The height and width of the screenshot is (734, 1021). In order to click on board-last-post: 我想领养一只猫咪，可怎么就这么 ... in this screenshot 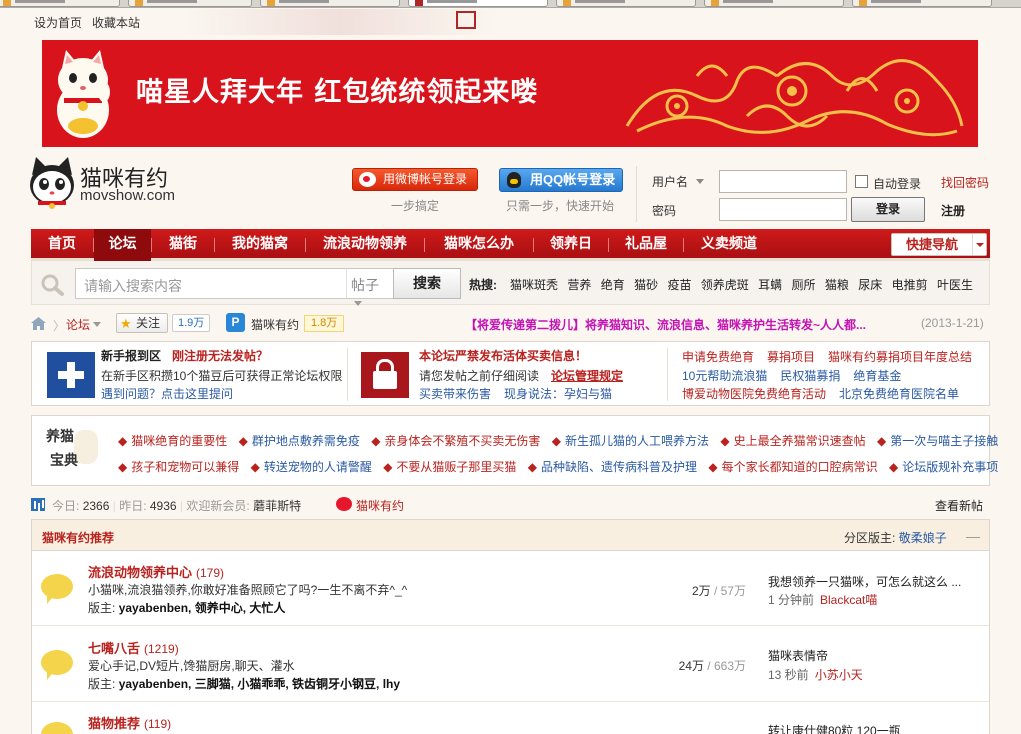, I will do `click(868, 581)`.